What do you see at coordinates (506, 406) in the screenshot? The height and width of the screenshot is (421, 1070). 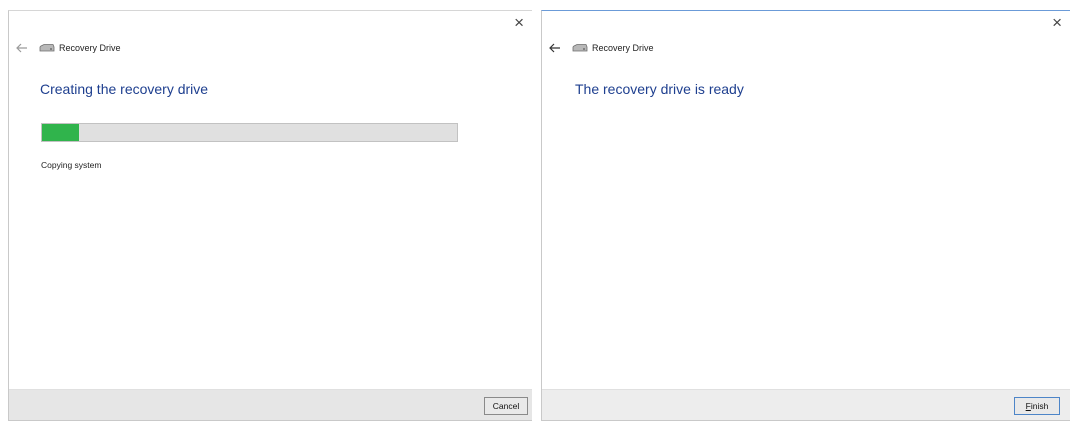 I see `cancel-button: Cancel` at bounding box center [506, 406].